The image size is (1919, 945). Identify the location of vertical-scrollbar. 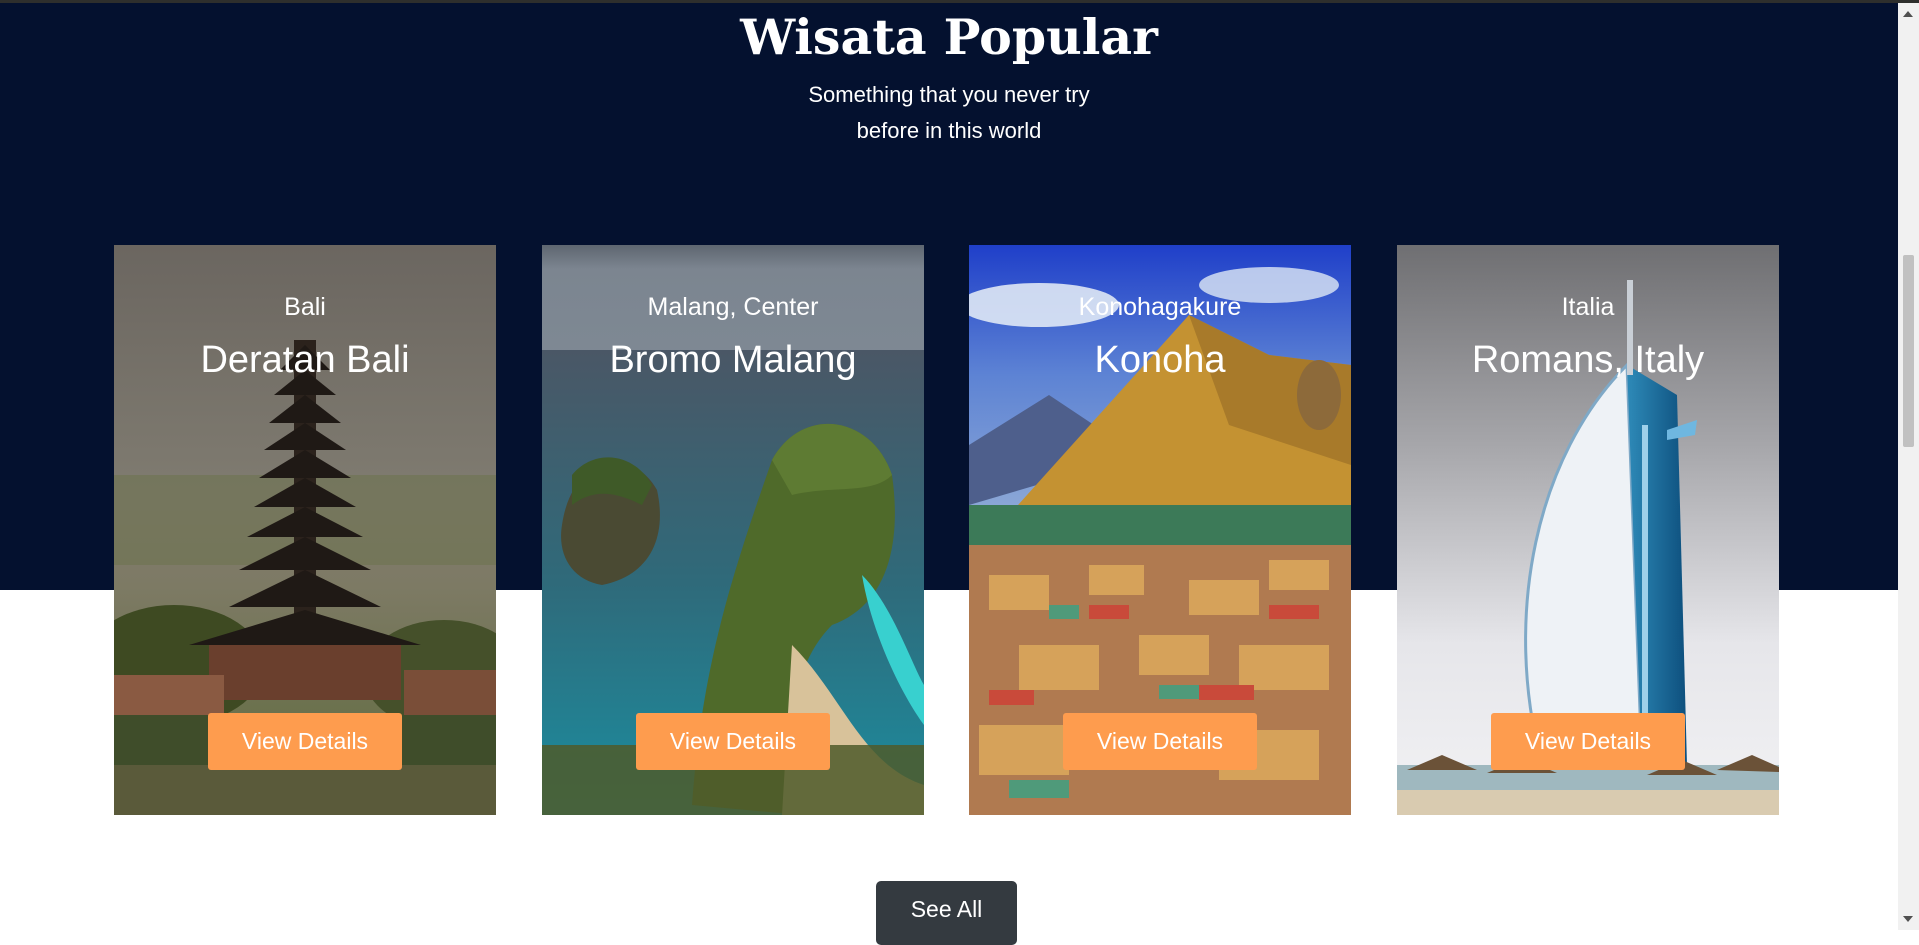
(1908, 466).